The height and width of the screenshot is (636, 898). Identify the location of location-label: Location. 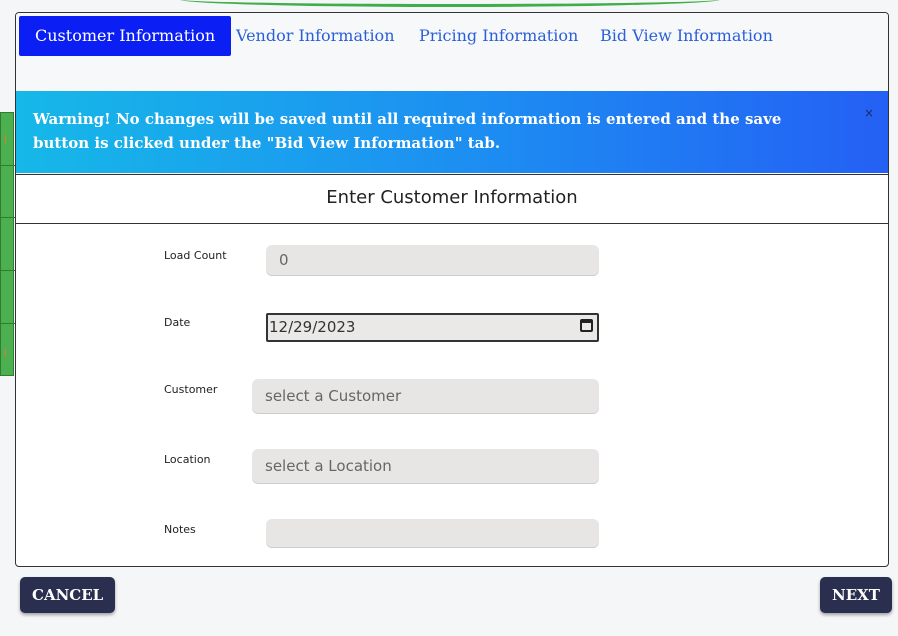
(187, 459).